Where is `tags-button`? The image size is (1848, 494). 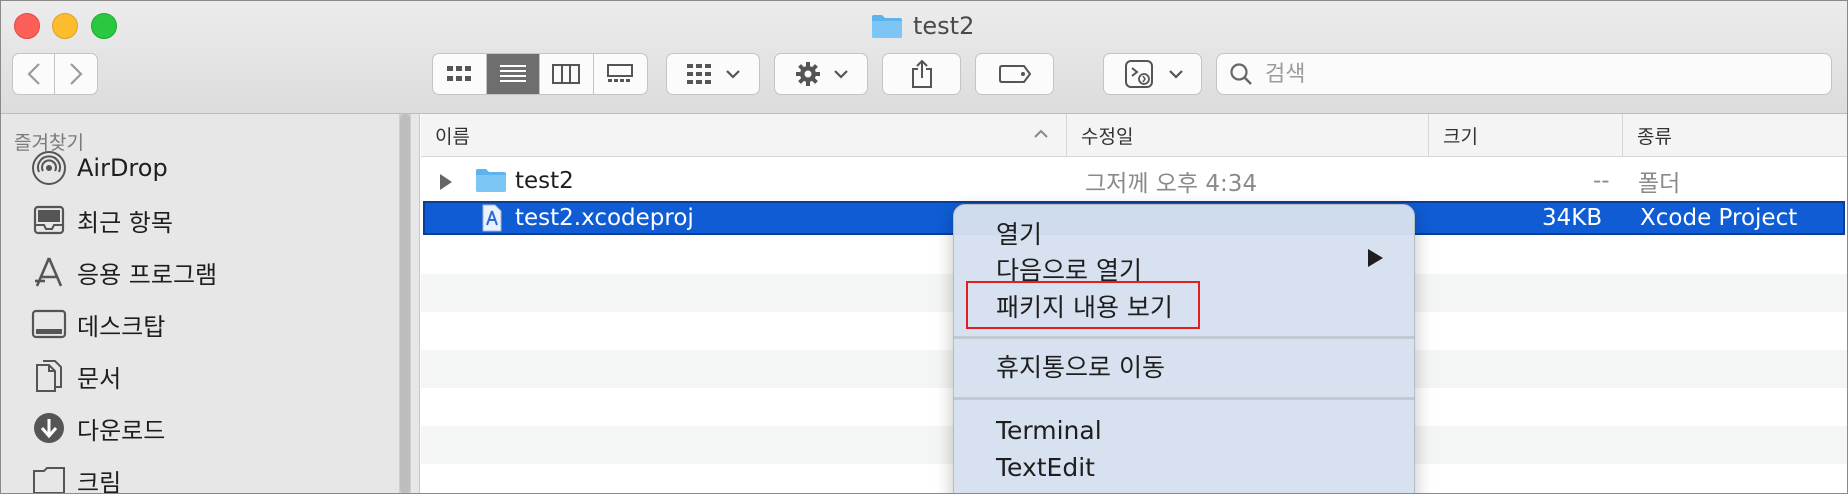 tags-button is located at coordinates (1014, 74).